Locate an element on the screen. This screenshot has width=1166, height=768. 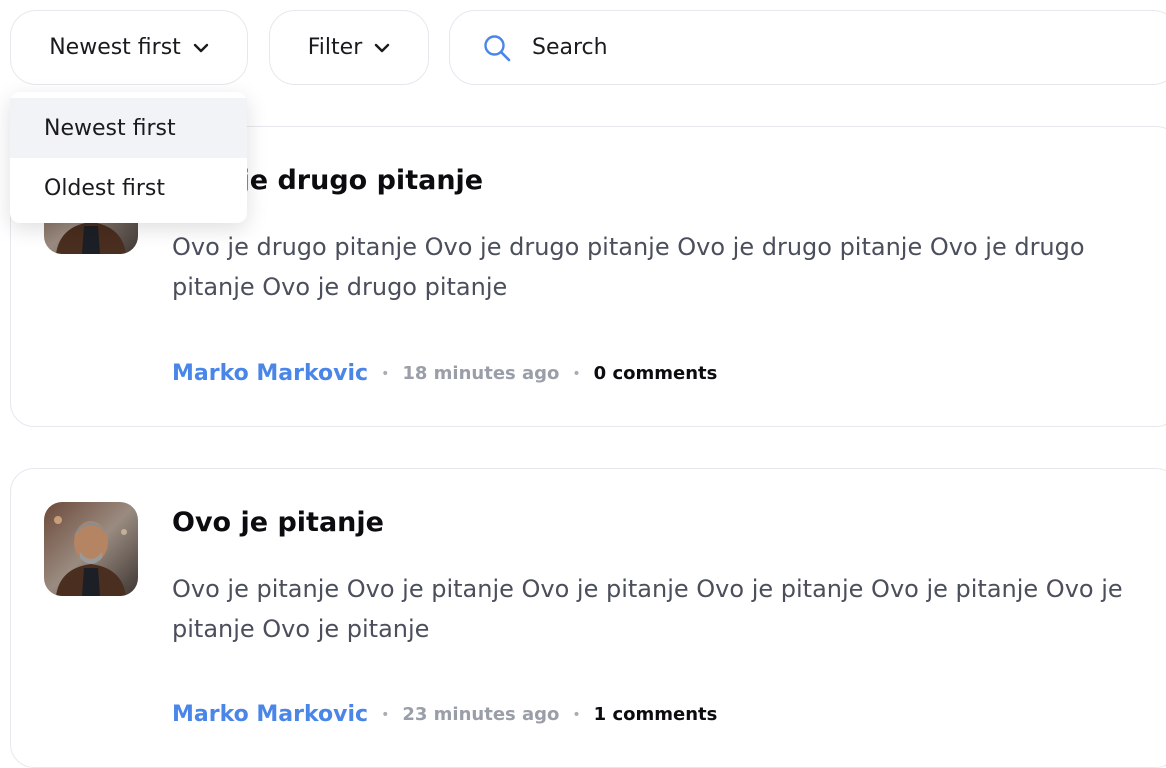
post-time: 18 minutes ago is located at coordinates (481, 373).